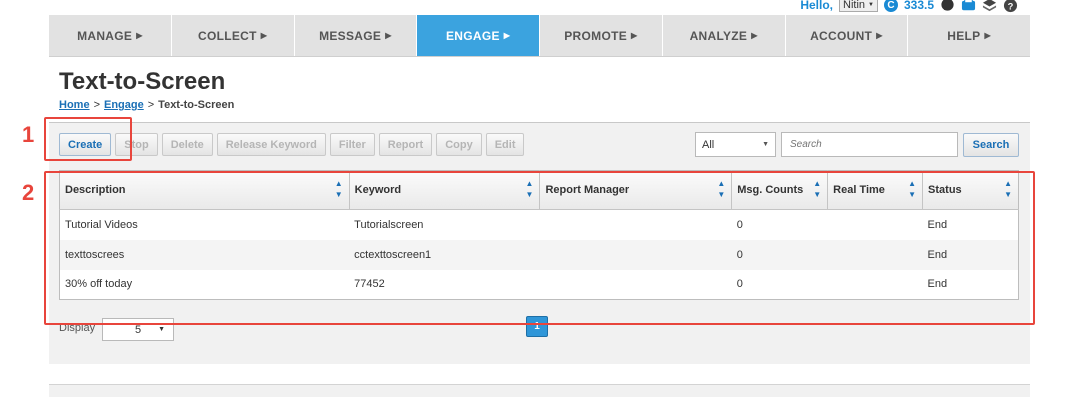  What do you see at coordinates (350, 35) in the screenshot?
I see `nav-label: MESSAGE` at bounding box center [350, 35].